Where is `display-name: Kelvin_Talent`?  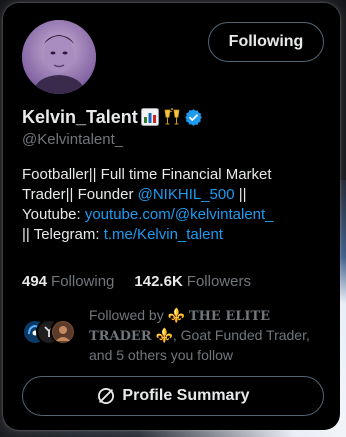
display-name: Kelvin_Talent is located at coordinates (80, 117).